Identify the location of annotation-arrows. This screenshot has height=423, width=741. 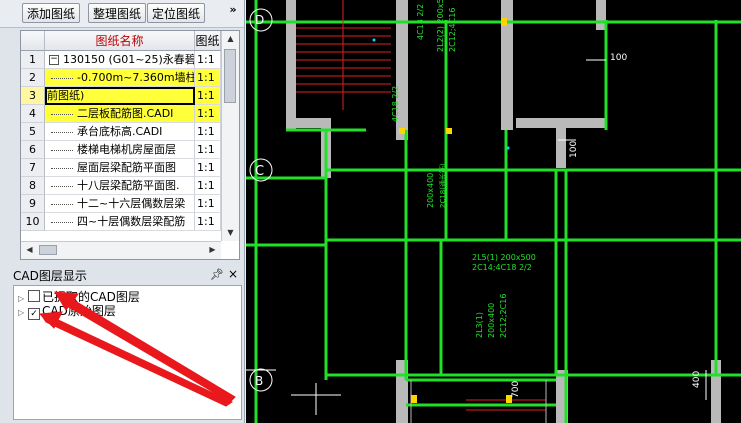
(137, 349).